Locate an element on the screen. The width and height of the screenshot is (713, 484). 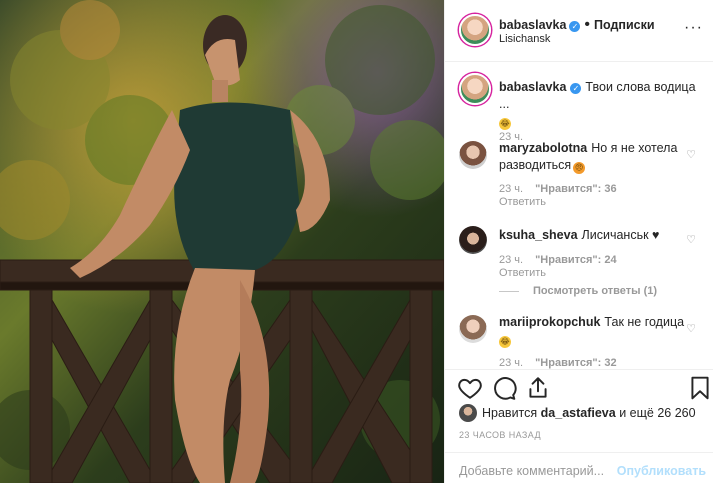
comment-meta: 23 ч. "Нравится": 24 is located at coordinates (558, 260).